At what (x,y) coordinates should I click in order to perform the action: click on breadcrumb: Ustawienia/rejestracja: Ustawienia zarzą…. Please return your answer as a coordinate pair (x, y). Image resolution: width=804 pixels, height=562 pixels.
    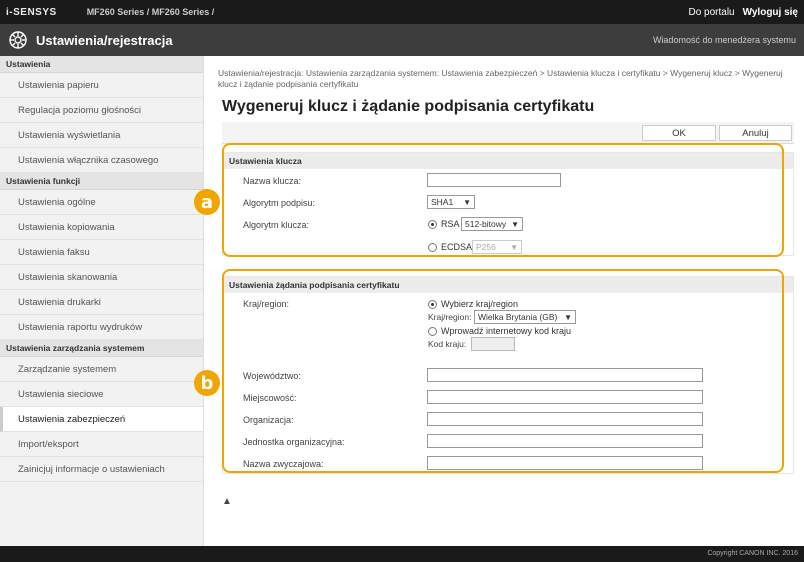
    Looking at the image, I should click on (500, 78).